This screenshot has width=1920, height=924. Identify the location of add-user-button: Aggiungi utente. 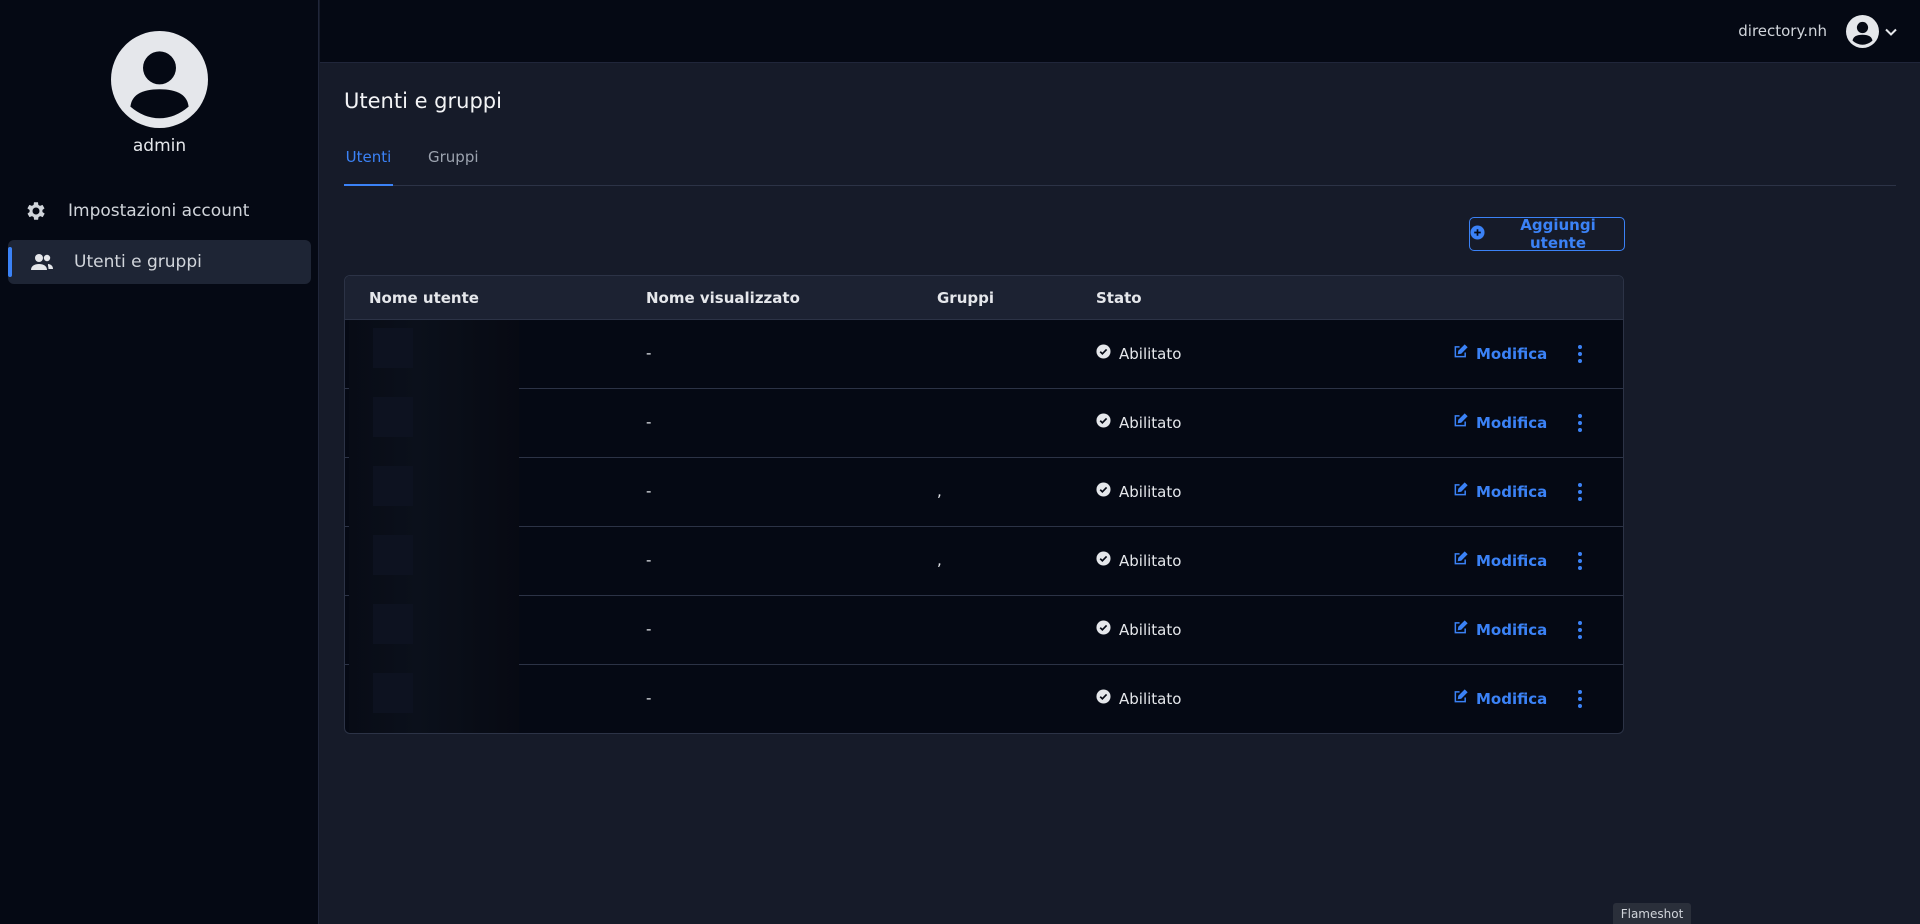
(1547, 234).